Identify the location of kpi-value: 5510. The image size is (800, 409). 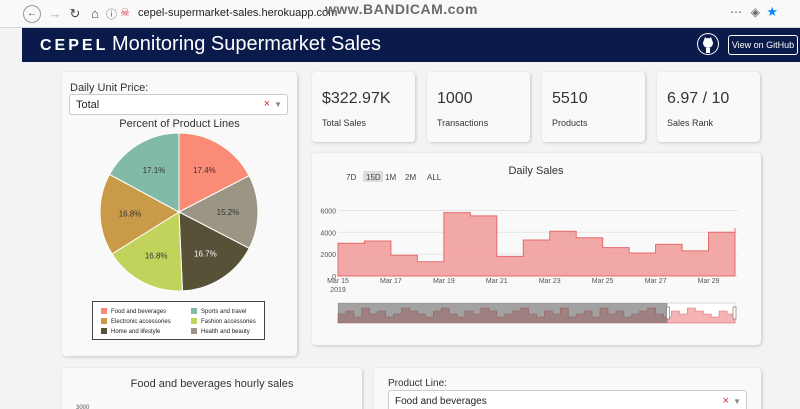
(570, 98).